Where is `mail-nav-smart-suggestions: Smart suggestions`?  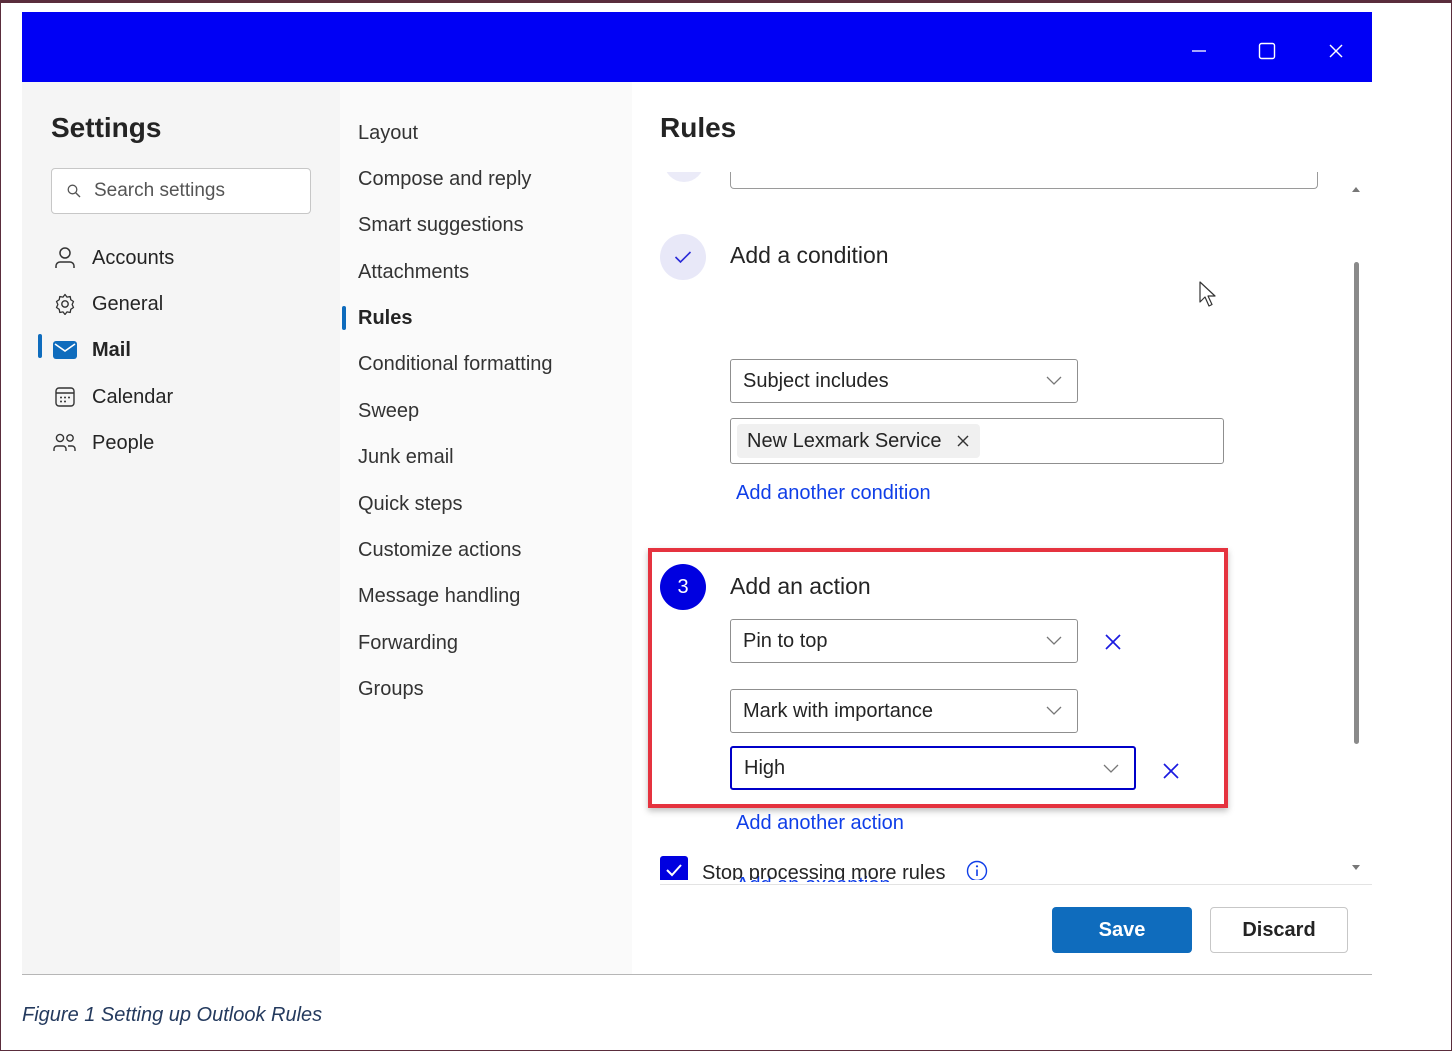 mail-nav-smart-suggestions: Smart suggestions is located at coordinates (441, 225).